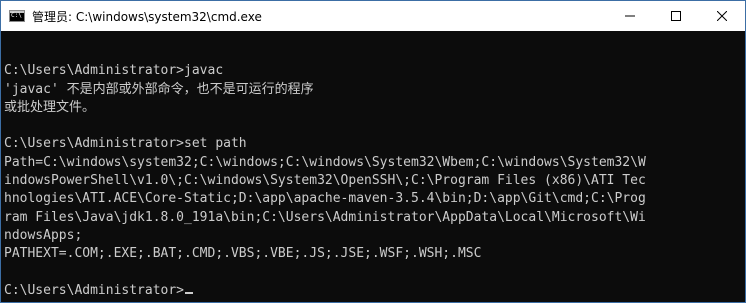  What do you see at coordinates (374, 291) in the screenshot?
I see `prompt-line: C:\Users\Administrator>` at bounding box center [374, 291].